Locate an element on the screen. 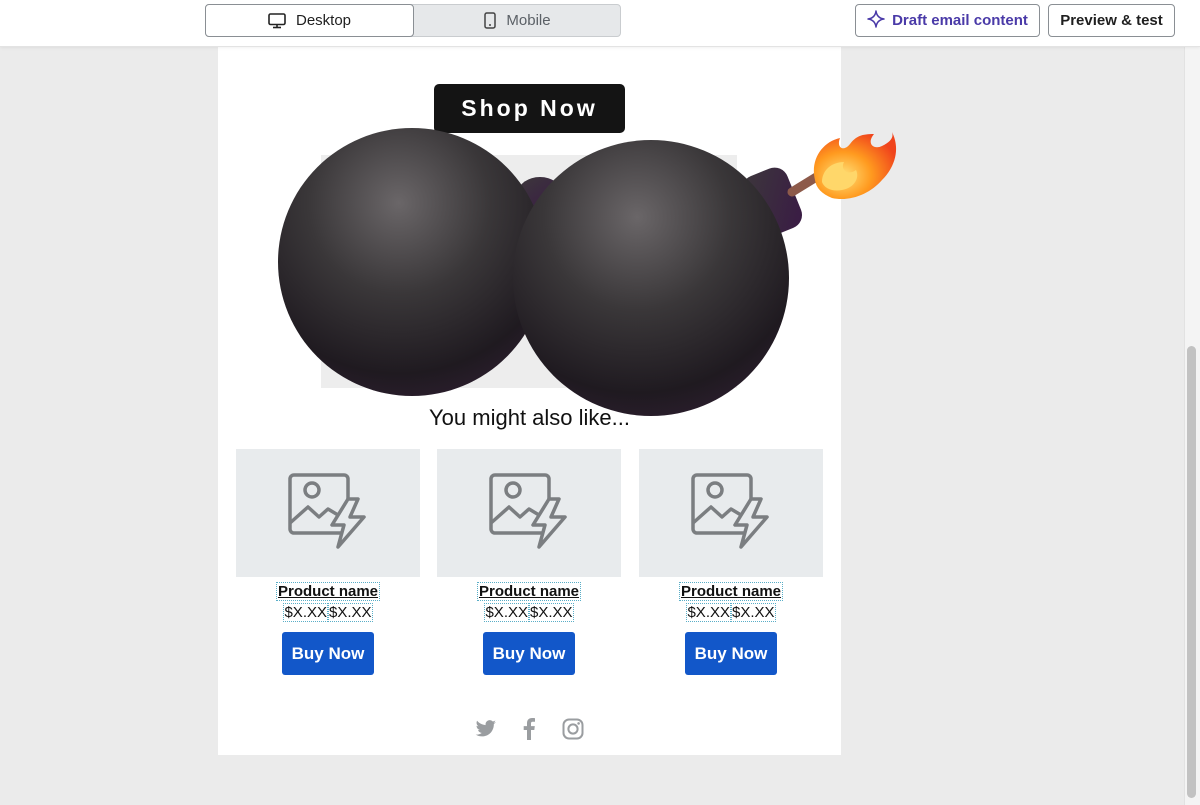 The height and width of the screenshot is (805, 1200). desktop-icon is located at coordinates (277, 20).